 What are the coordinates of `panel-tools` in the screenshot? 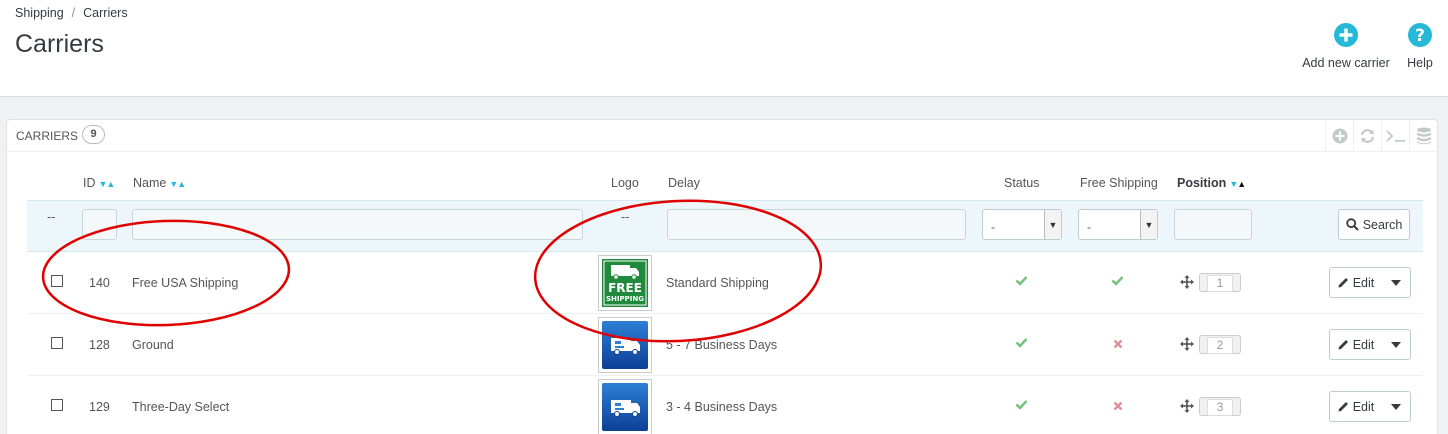 It's located at (1381, 136).